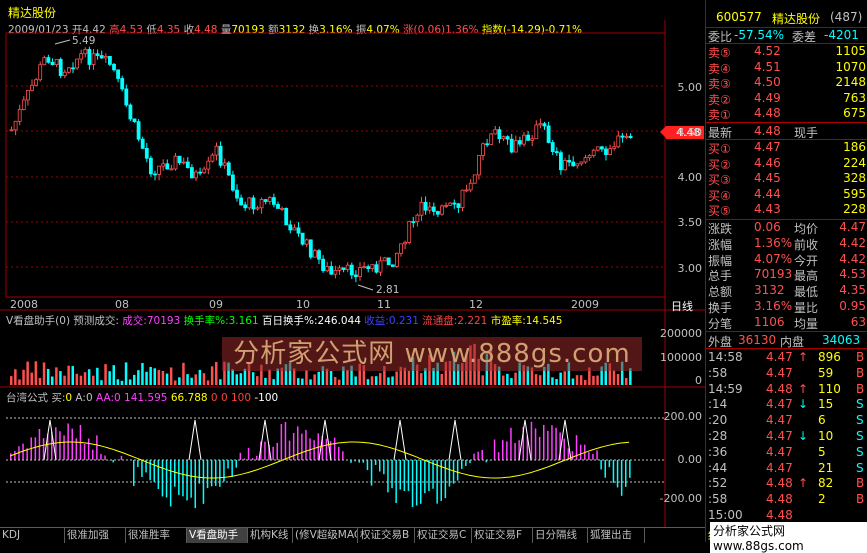 This screenshot has height=553, width=867. What do you see at coordinates (682, 306) in the screenshot?
I see `period-button: 日线` at bounding box center [682, 306].